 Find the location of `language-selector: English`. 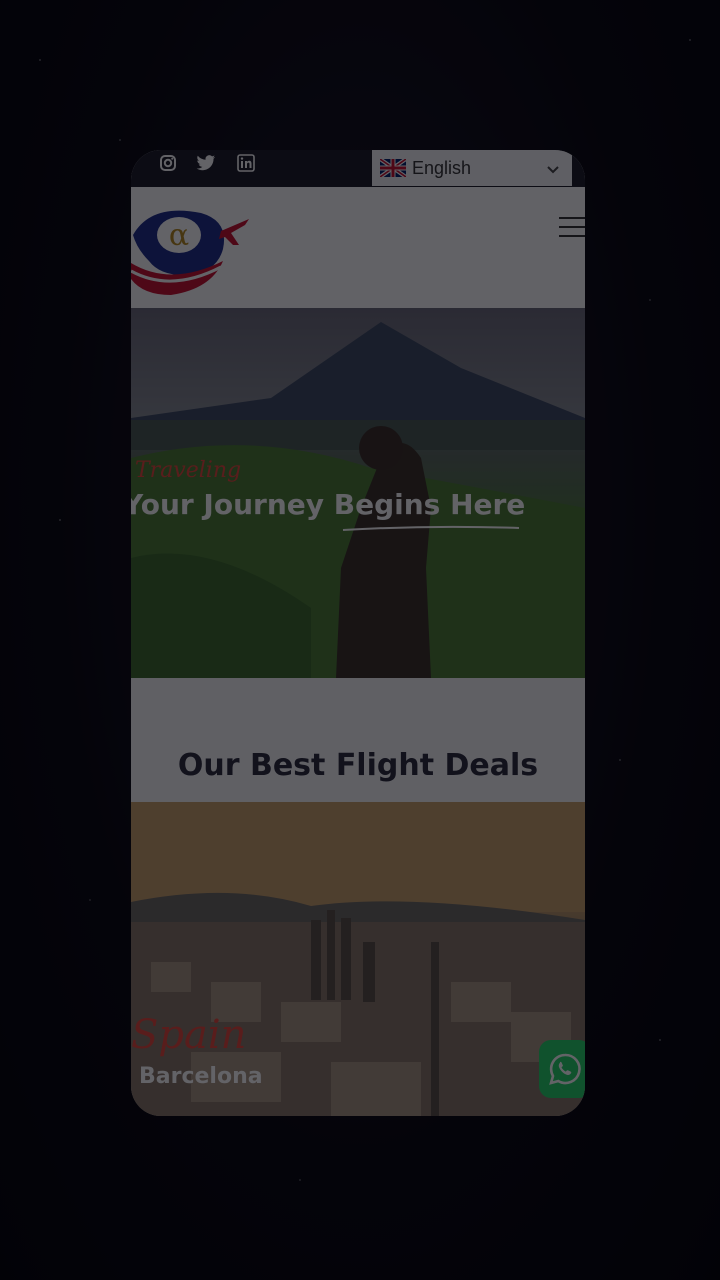

language-selector: English is located at coordinates (472, 168).